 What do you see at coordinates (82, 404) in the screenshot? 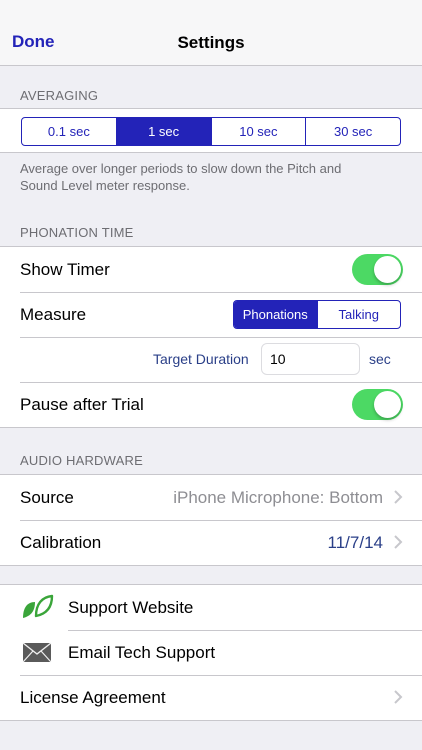
I see `pause-after-trial-label: Pause after Trial` at bounding box center [82, 404].